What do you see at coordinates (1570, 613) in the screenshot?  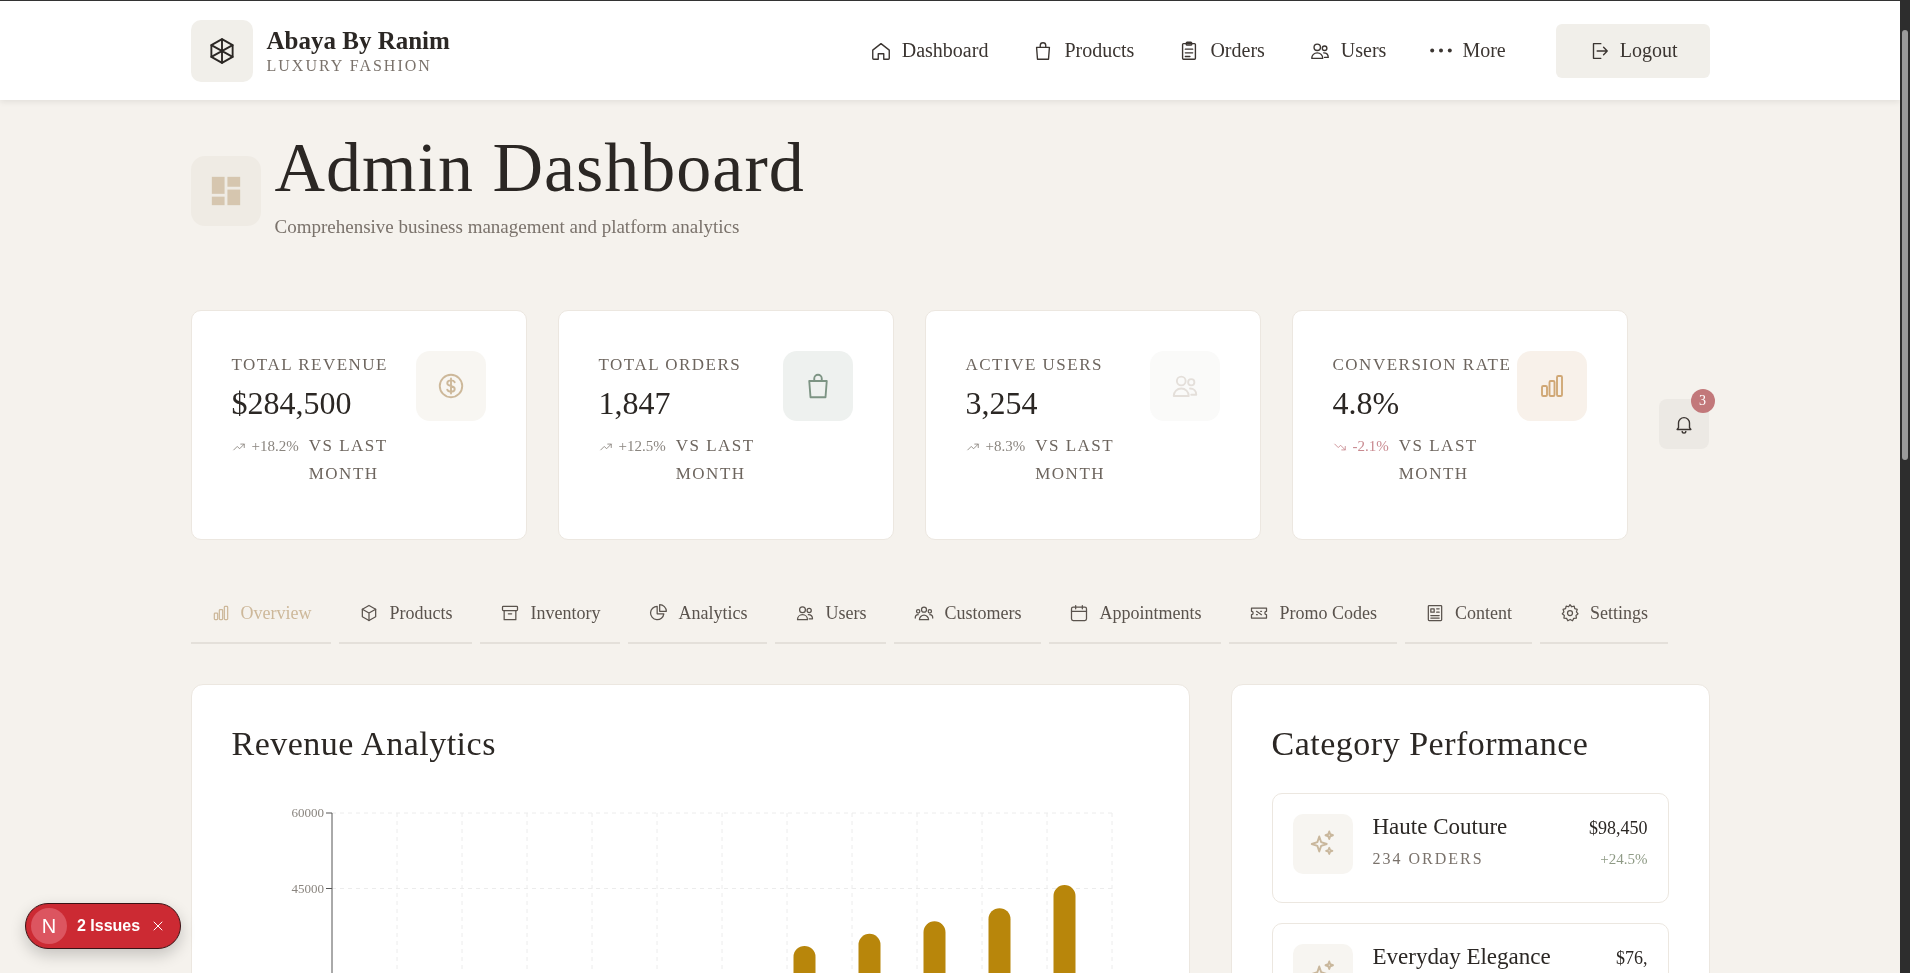 I see `settings-icon` at bounding box center [1570, 613].